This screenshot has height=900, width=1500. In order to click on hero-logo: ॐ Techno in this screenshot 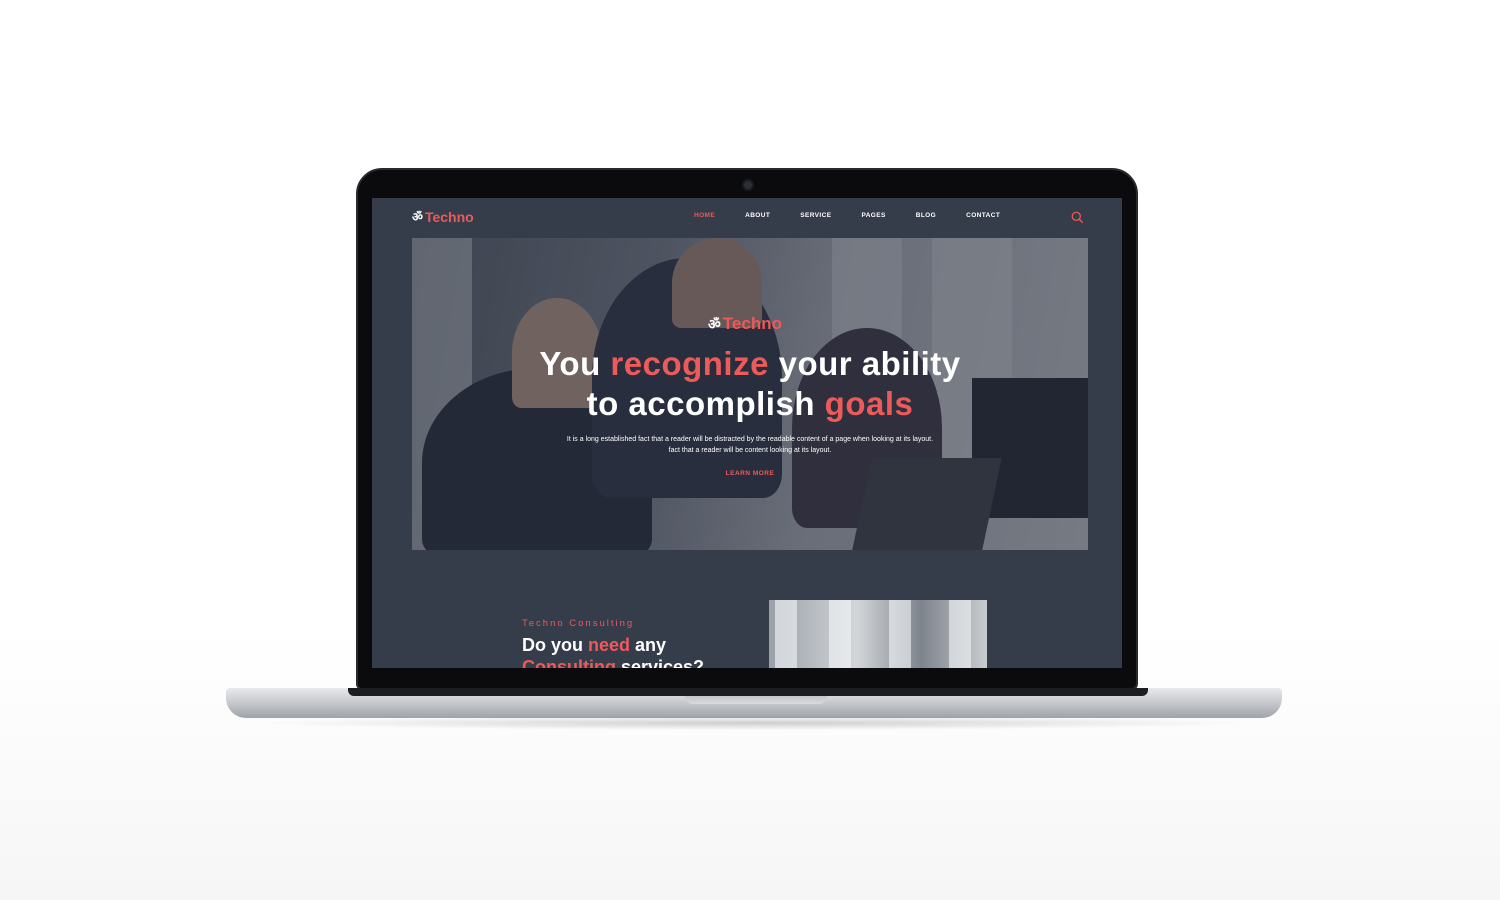, I will do `click(745, 324)`.